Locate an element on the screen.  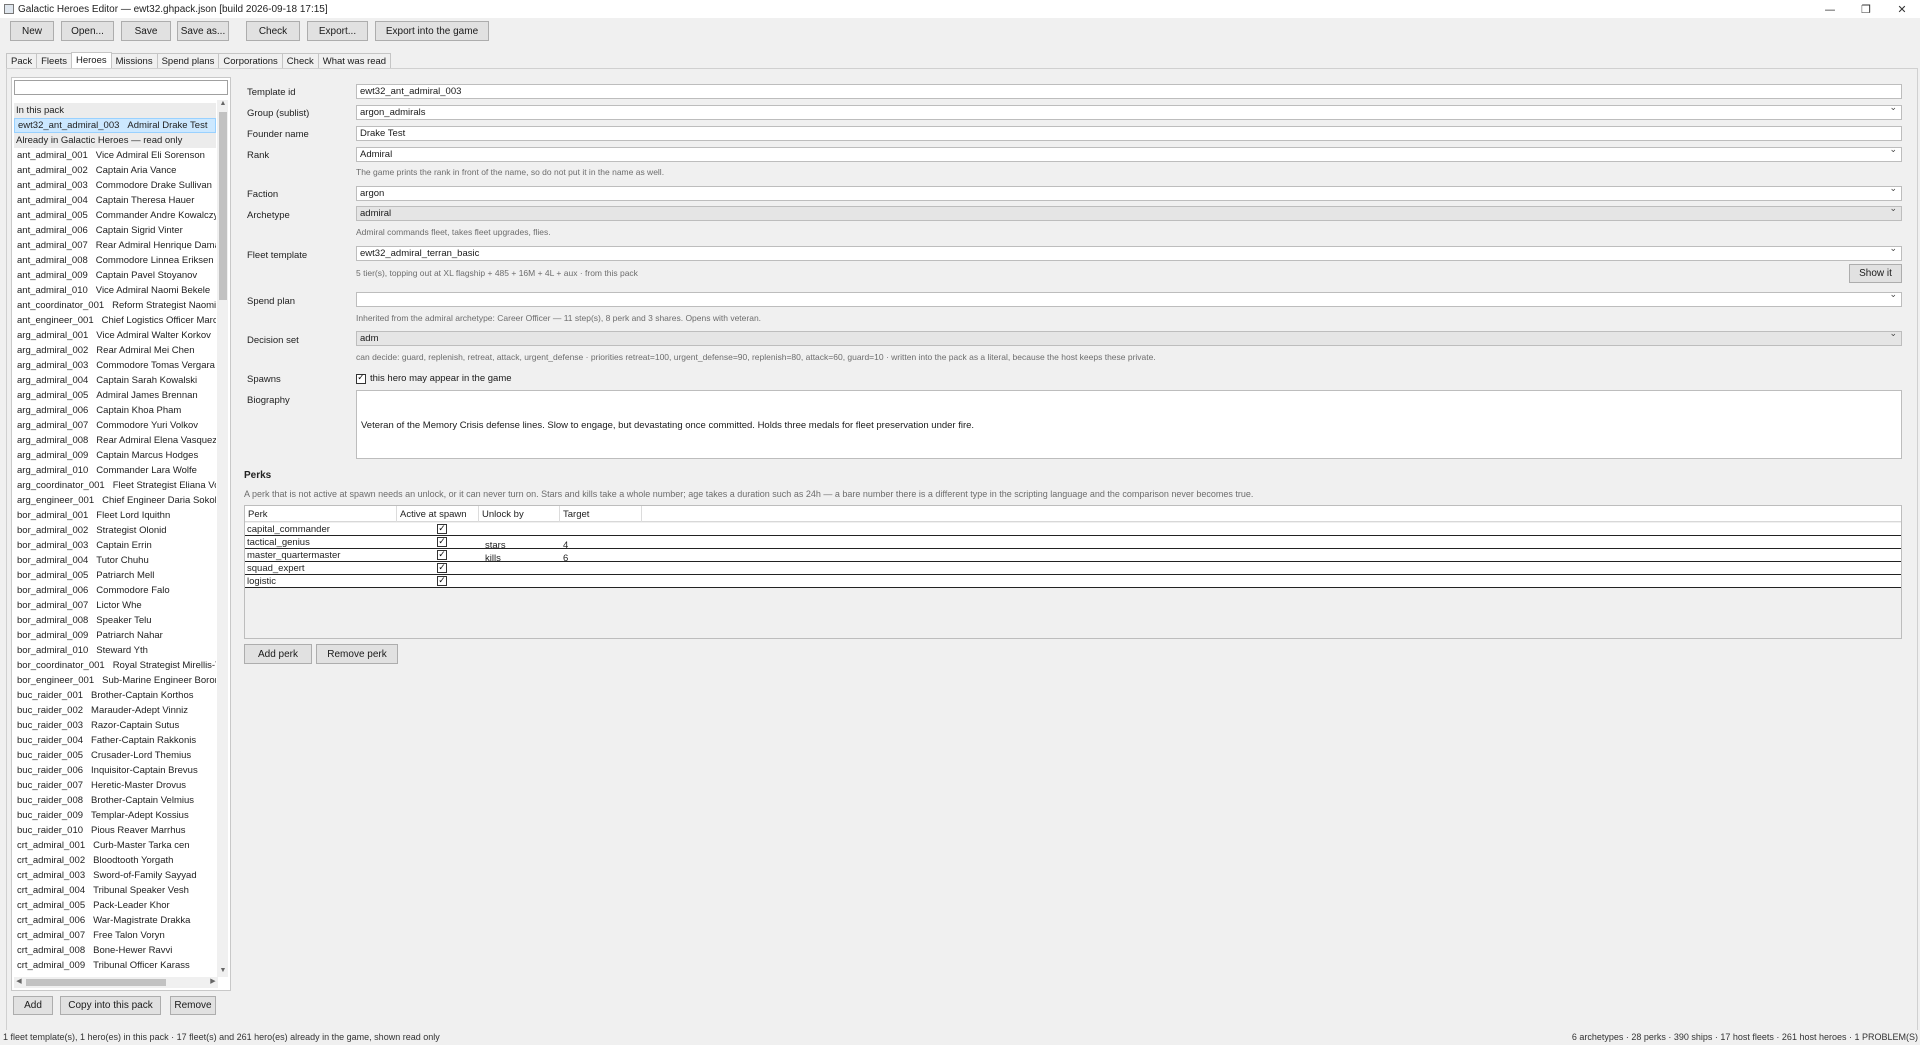
founder-name-field: Drake Test is located at coordinates (1129, 133).